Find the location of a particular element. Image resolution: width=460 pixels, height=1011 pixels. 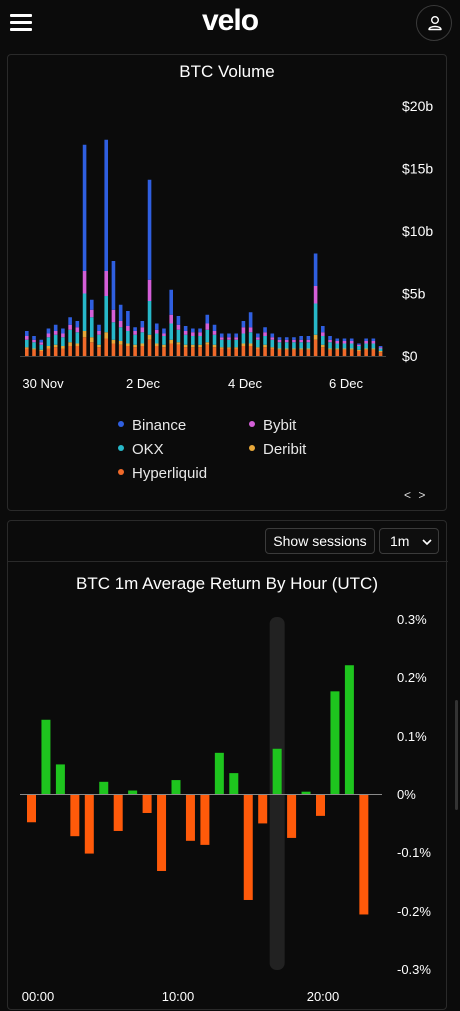

legend-dot-deribit is located at coordinates (252, 448).